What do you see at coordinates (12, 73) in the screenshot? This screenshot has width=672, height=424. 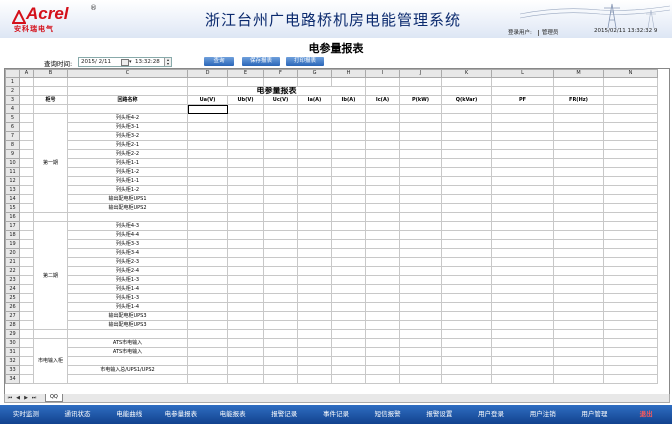 I see `column-letter` at bounding box center [12, 73].